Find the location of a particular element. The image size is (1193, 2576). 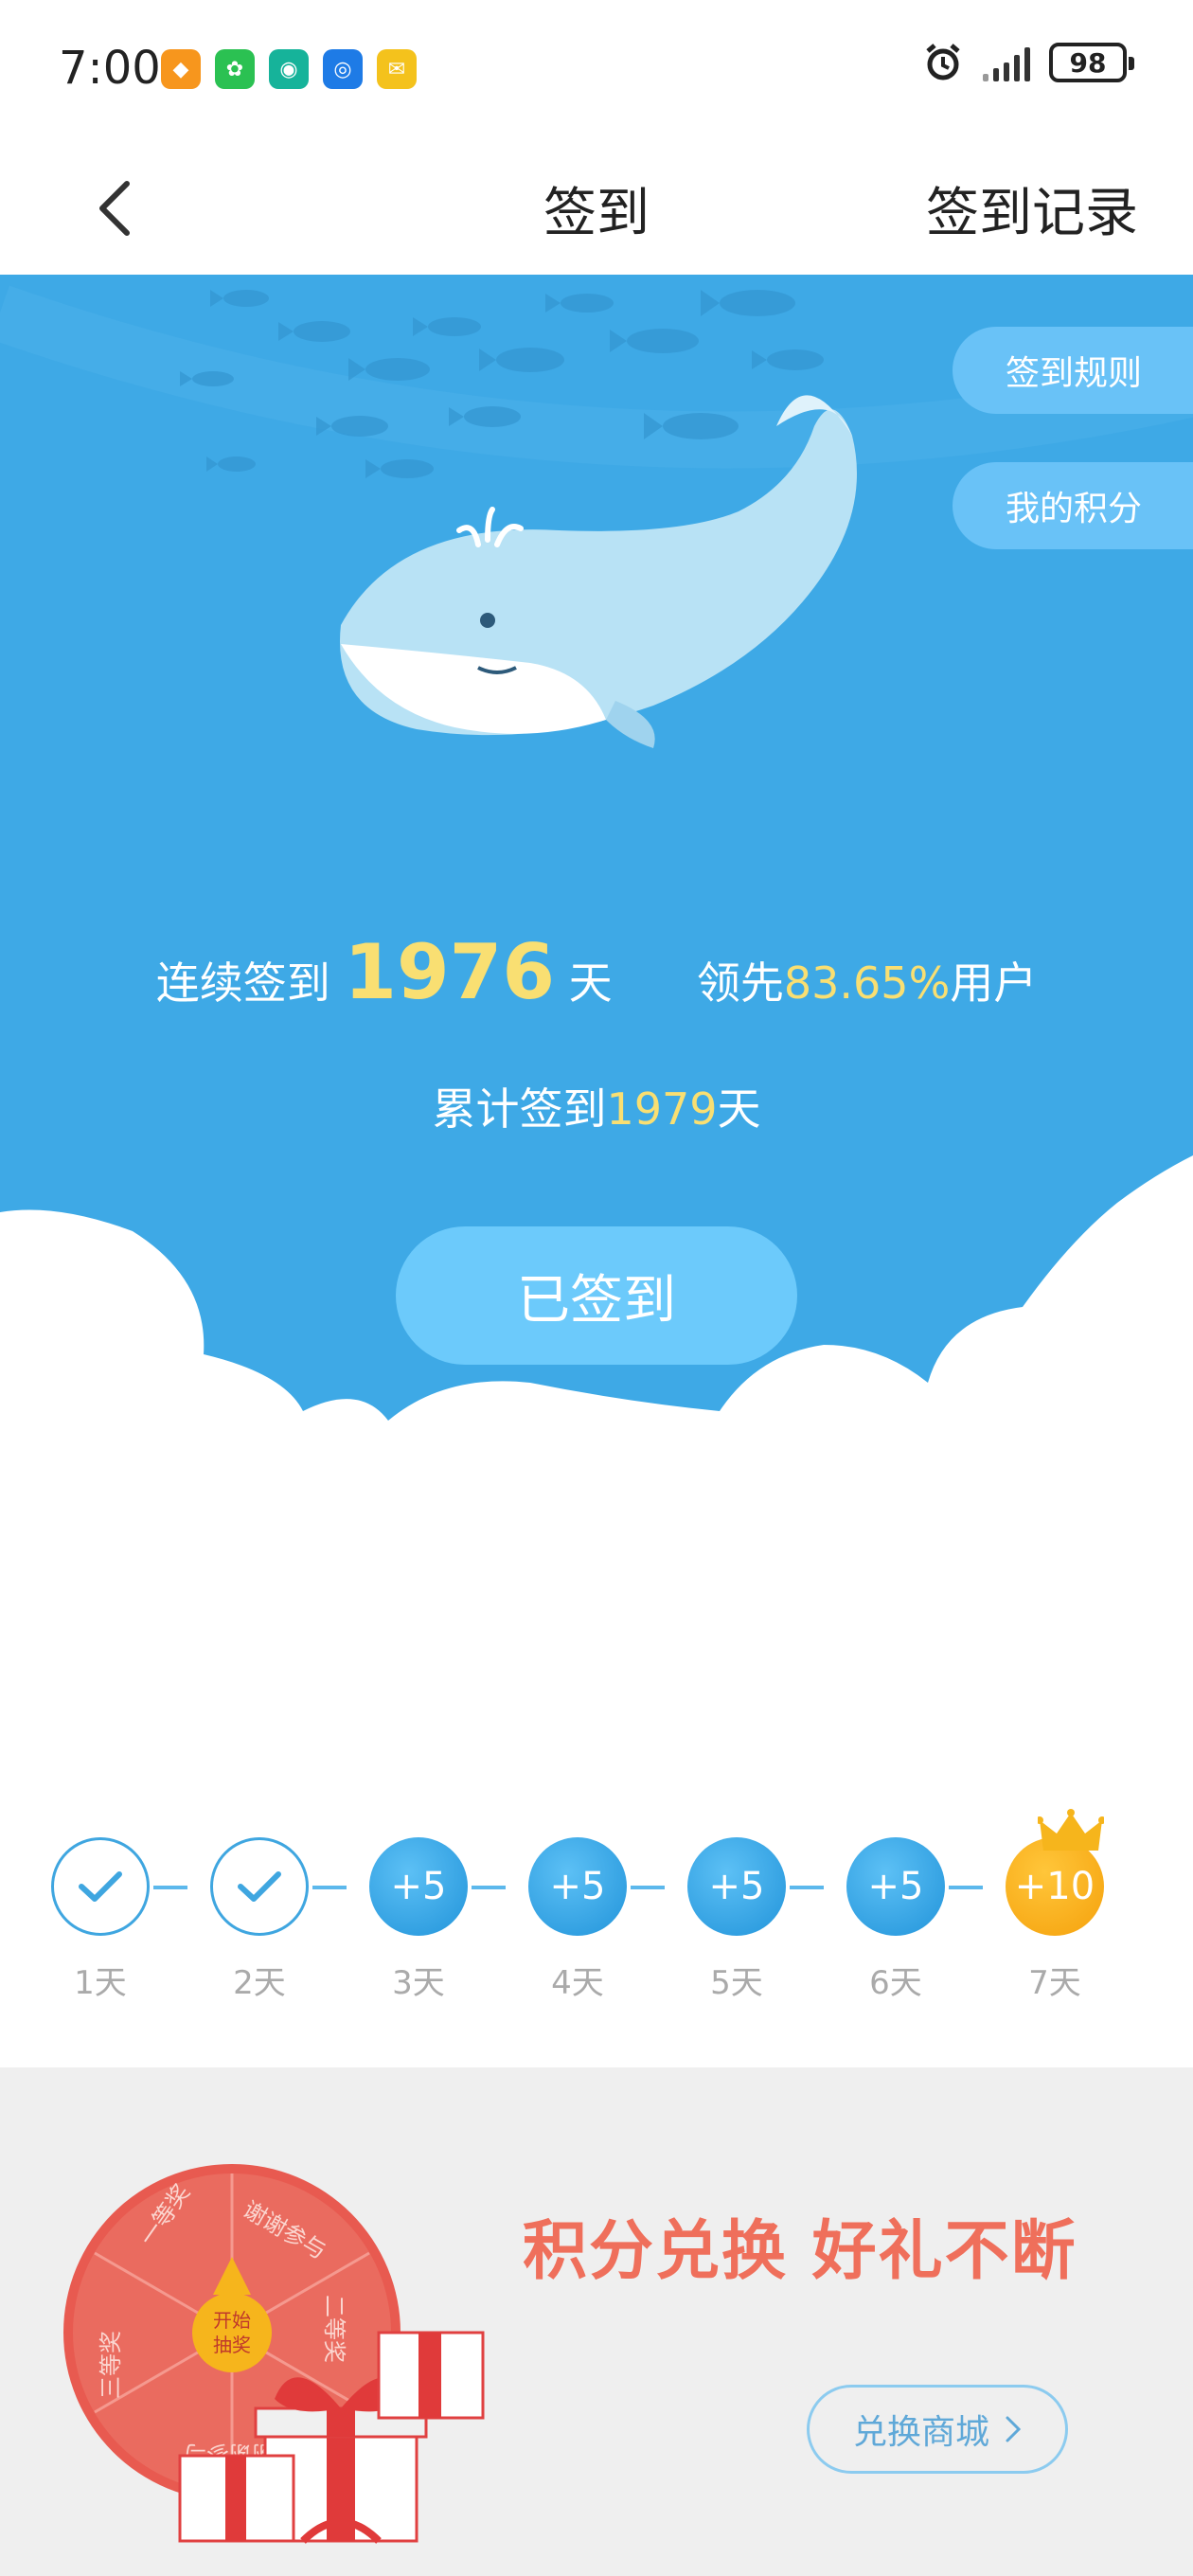

day-label: 6天 is located at coordinates (895, 1983).